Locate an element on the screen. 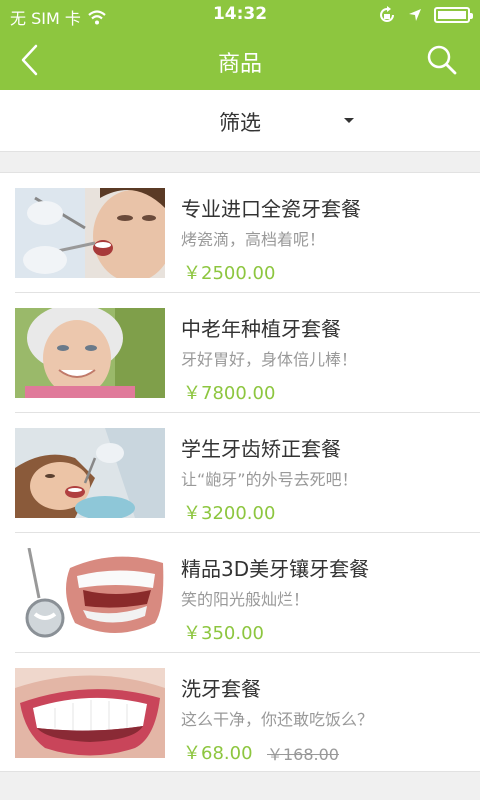  product-subtitle: 让“龅牙”的外号去死吧！ is located at coordinates (269, 479).